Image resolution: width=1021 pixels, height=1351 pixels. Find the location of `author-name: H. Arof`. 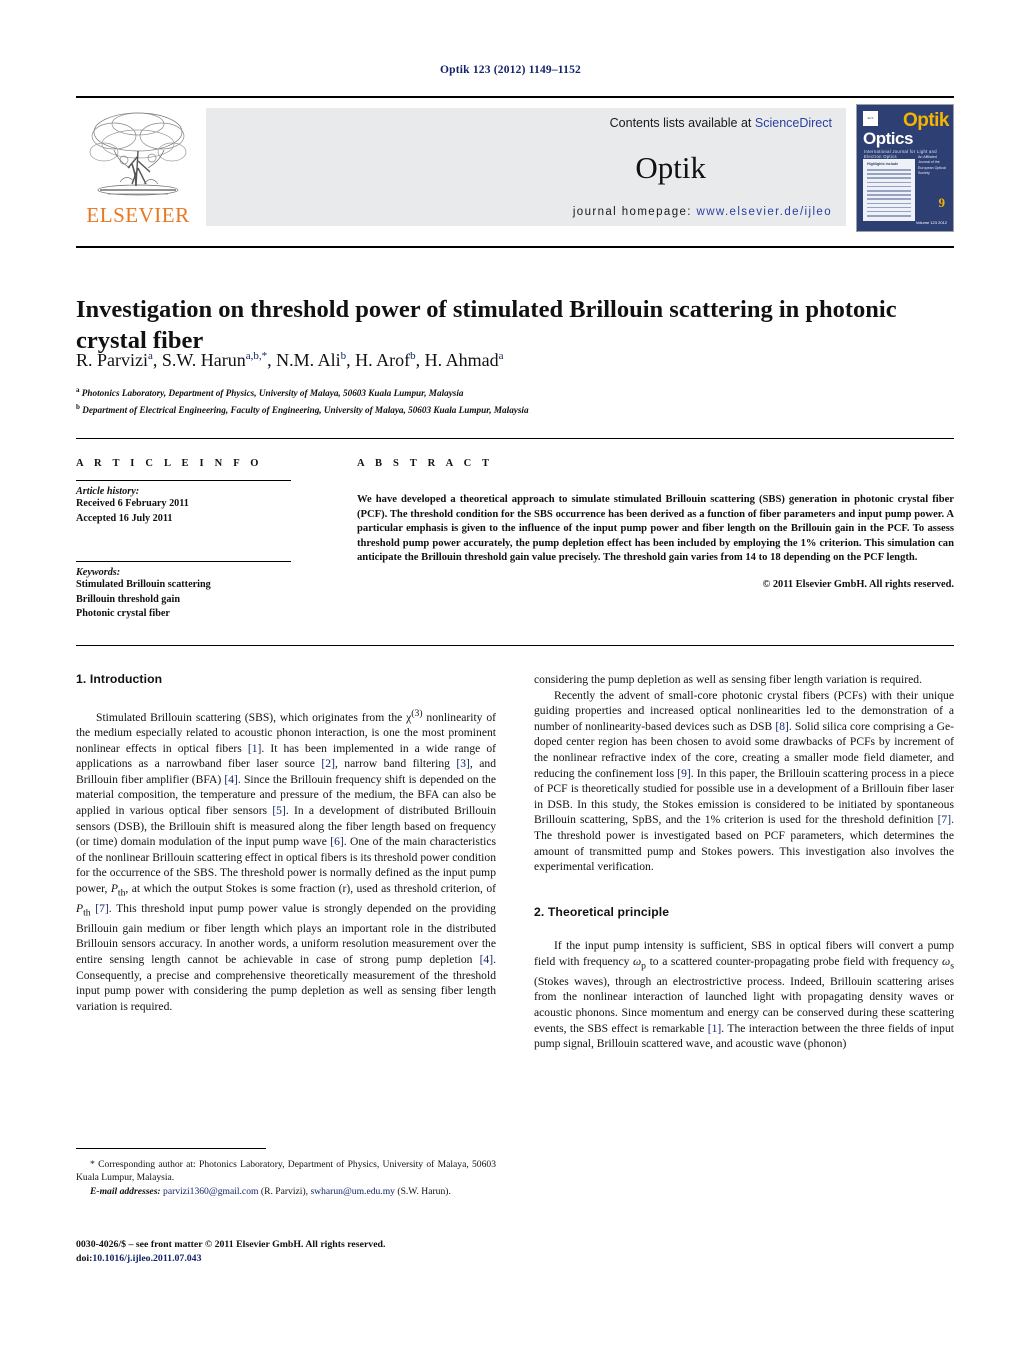

author-name: H. Arof is located at coordinates (383, 360).